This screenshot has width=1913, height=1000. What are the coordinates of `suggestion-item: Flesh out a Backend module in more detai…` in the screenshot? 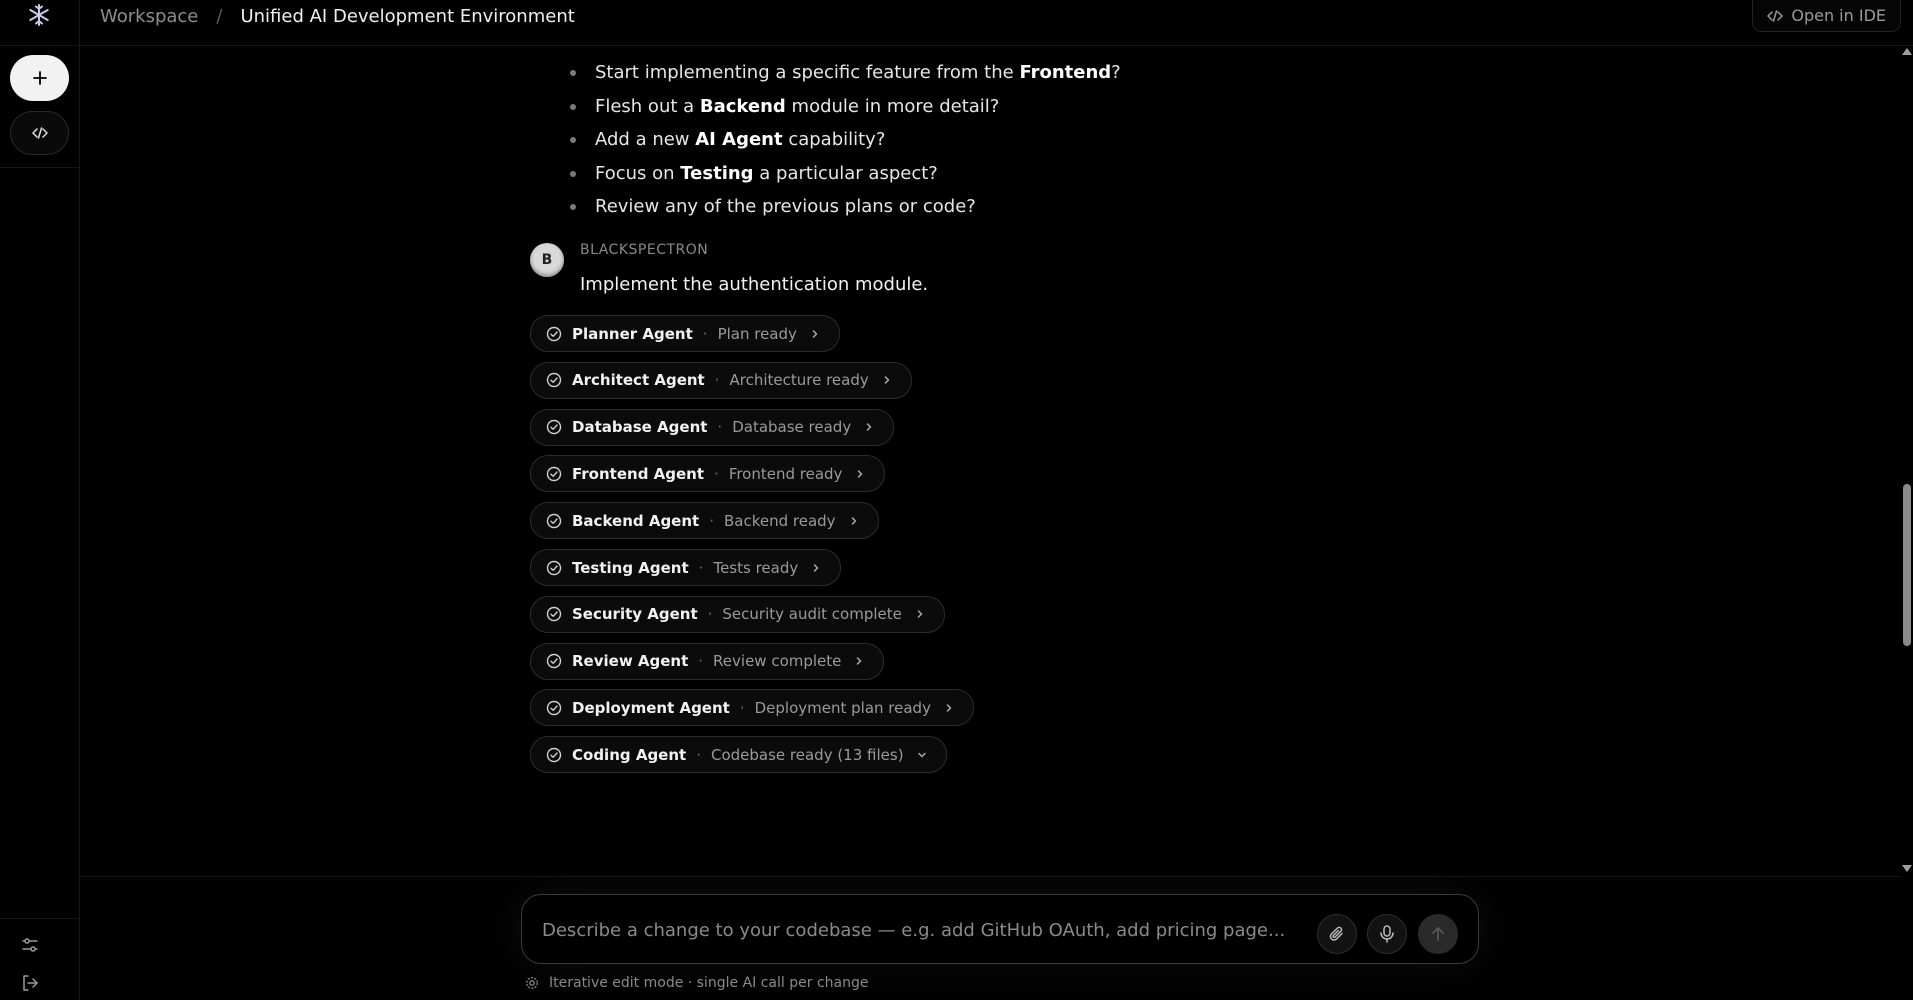 It's located at (825, 107).